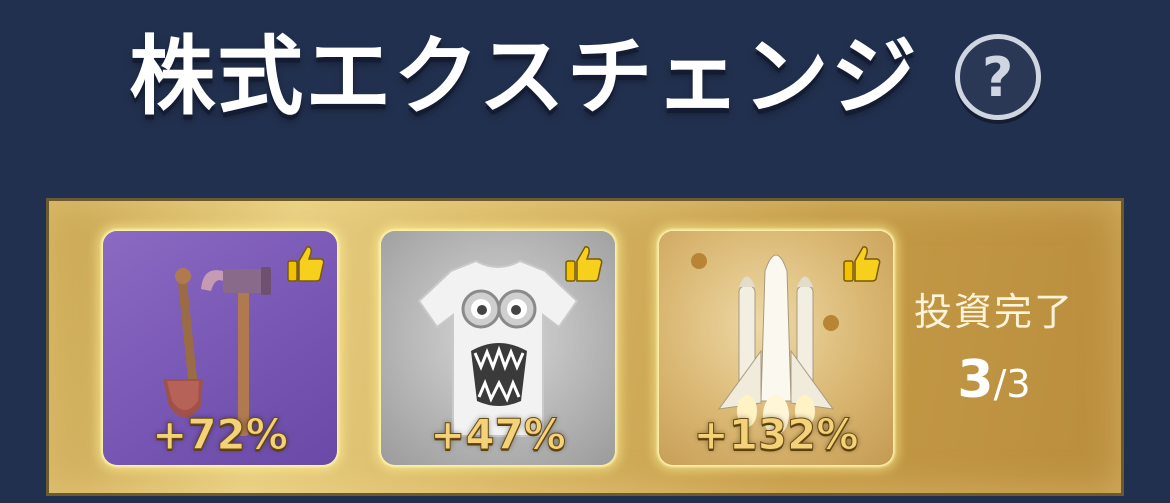 The width and height of the screenshot is (1170, 503). Describe the element at coordinates (498, 435) in the screenshot. I see `change-percent: +47%` at that location.